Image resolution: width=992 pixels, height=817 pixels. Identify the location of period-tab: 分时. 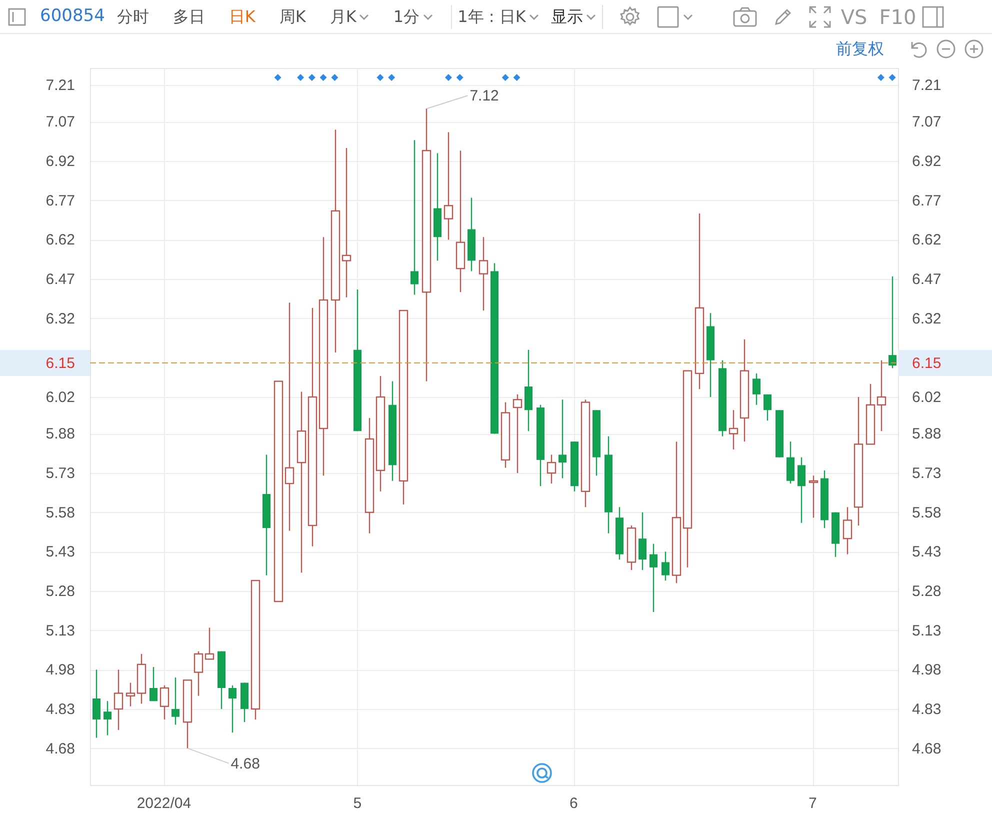
(132, 16).